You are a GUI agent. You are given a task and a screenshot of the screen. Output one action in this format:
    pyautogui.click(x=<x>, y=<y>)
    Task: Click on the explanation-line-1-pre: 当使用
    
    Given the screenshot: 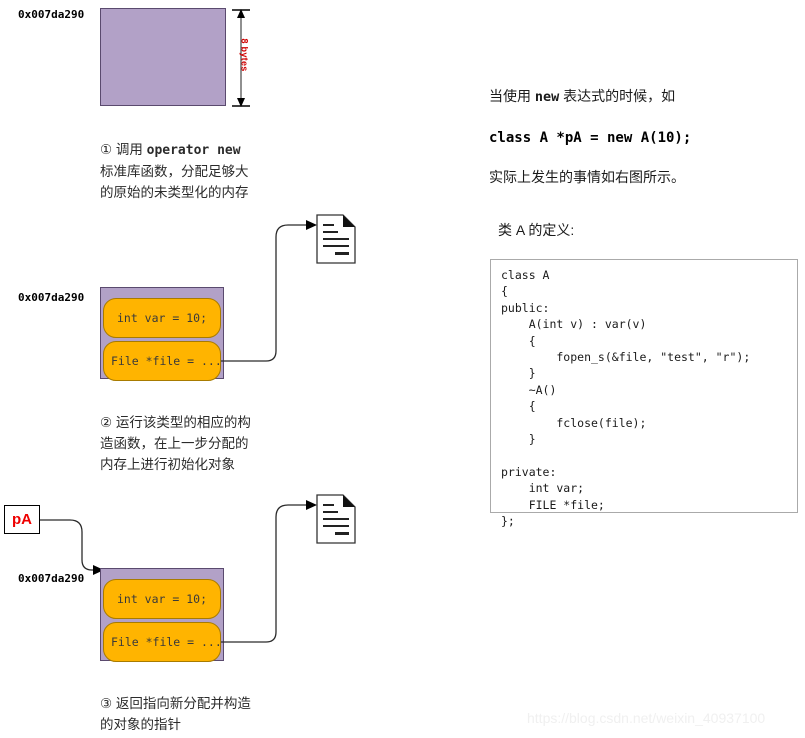 What is the action you would take?
    pyautogui.click(x=512, y=96)
    